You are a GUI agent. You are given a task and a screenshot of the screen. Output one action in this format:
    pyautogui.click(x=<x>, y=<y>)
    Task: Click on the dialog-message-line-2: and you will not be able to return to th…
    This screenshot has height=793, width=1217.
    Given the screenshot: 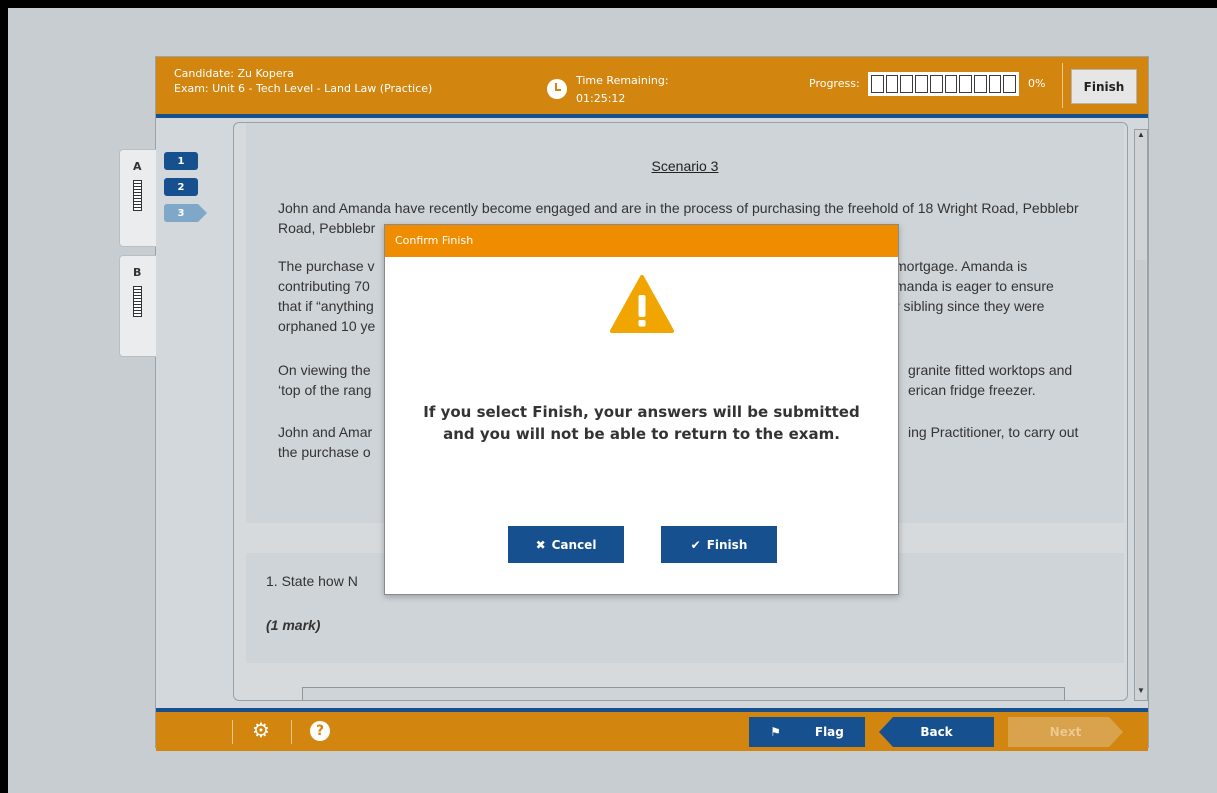 What is the action you would take?
    pyautogui.click(x=641, y=434)
    